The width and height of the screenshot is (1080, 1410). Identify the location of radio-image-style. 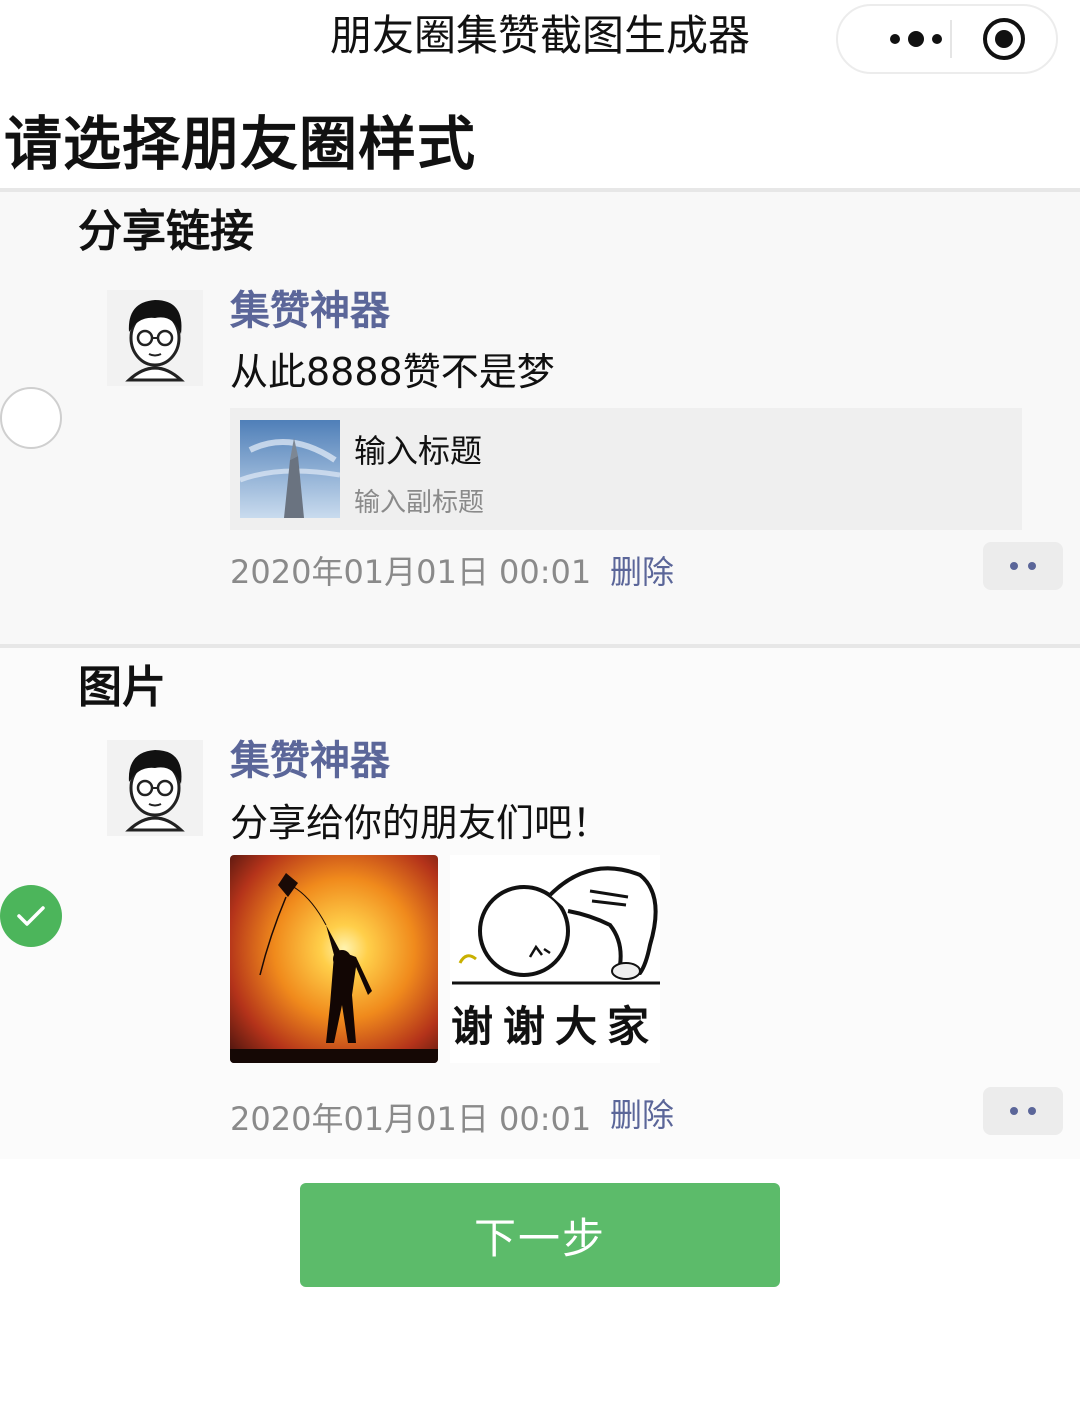
(31, 916).